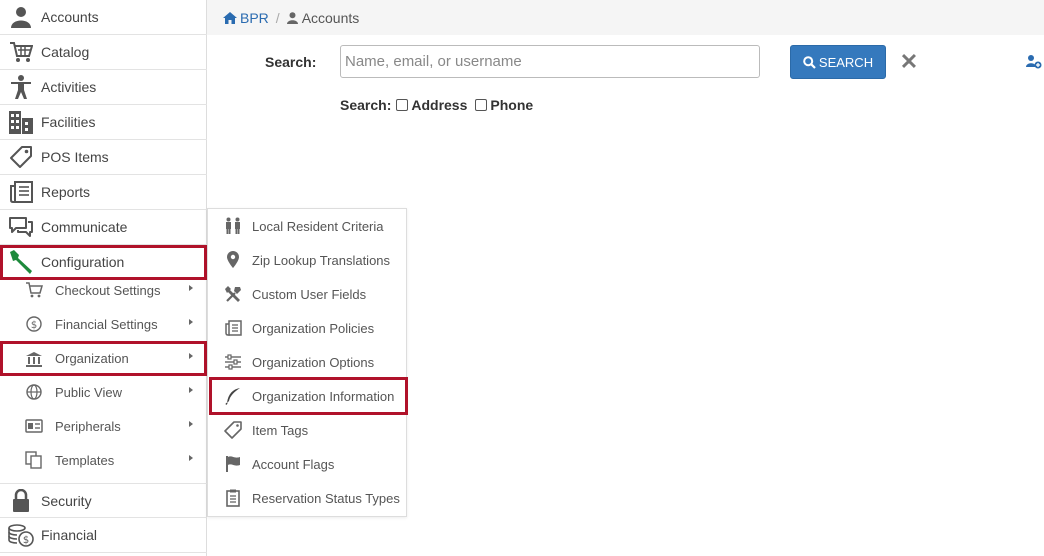  Describe the element at coordinates (21, 501) in the screenshot. I see `lock-icon` at that location.